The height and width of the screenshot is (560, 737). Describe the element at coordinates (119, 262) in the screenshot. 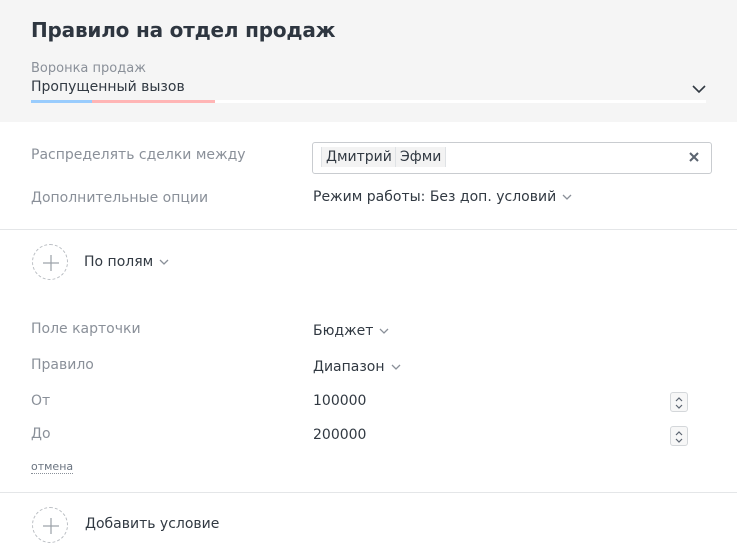

I see `by-fields-label: По полям` at that location.